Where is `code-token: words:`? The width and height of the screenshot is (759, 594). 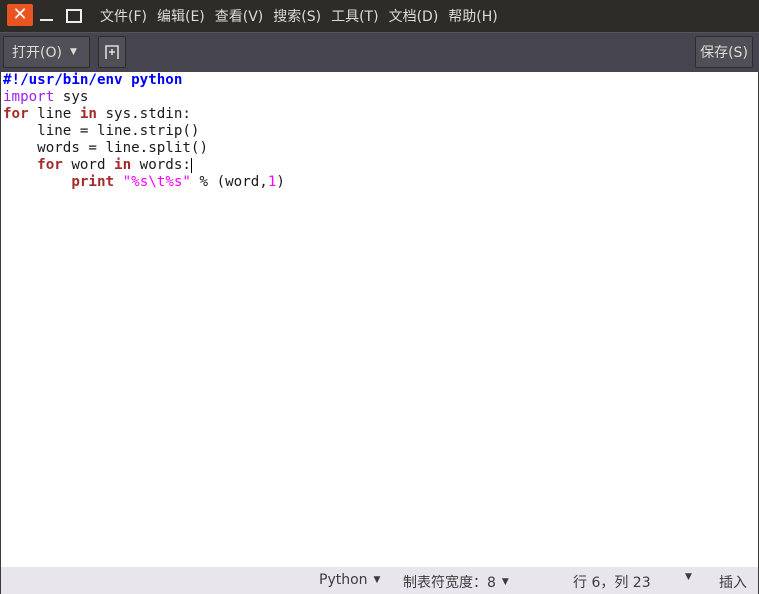
code-token: words: is located at coordinates (161, 165).